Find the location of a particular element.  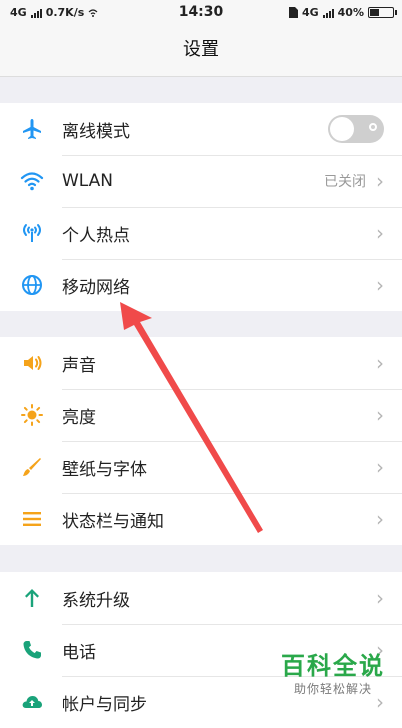

watermark-logo: 百科全说 助你轻松解决 is located at coordinates (333, 675).